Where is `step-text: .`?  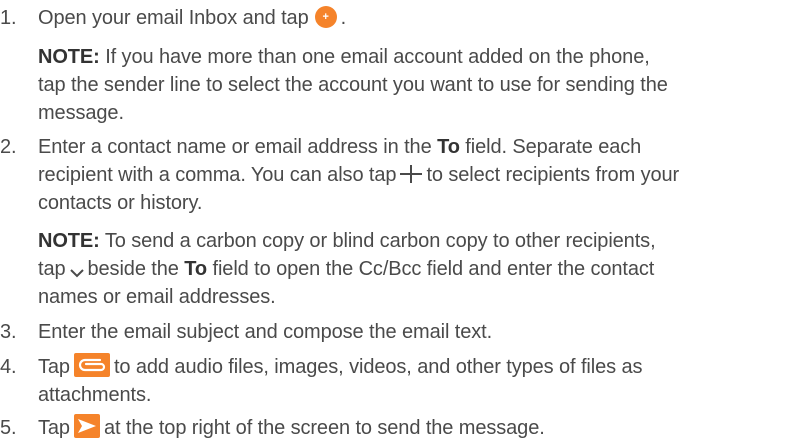
step-text: . is located at coordinates (343, 18).